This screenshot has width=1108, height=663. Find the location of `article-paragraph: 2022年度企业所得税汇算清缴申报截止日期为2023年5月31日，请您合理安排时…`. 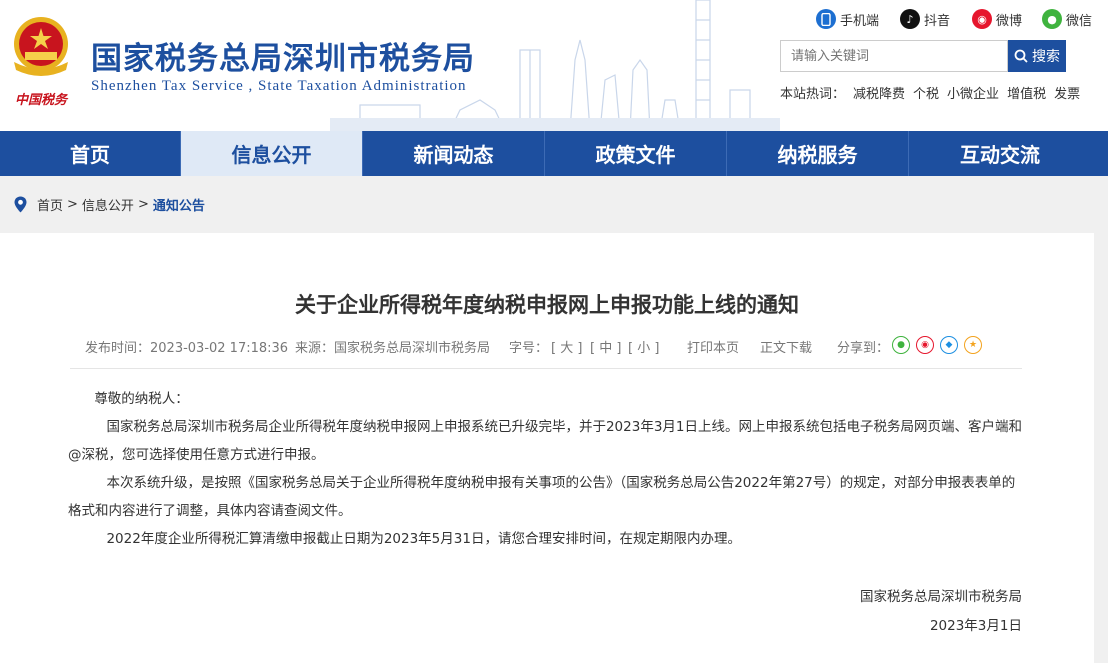

article-paragraph: 2022年度企业所得税汇算清缴申报截止日期为2023年5月31日，请您合理安排时… is located at coordinates (423, 539).